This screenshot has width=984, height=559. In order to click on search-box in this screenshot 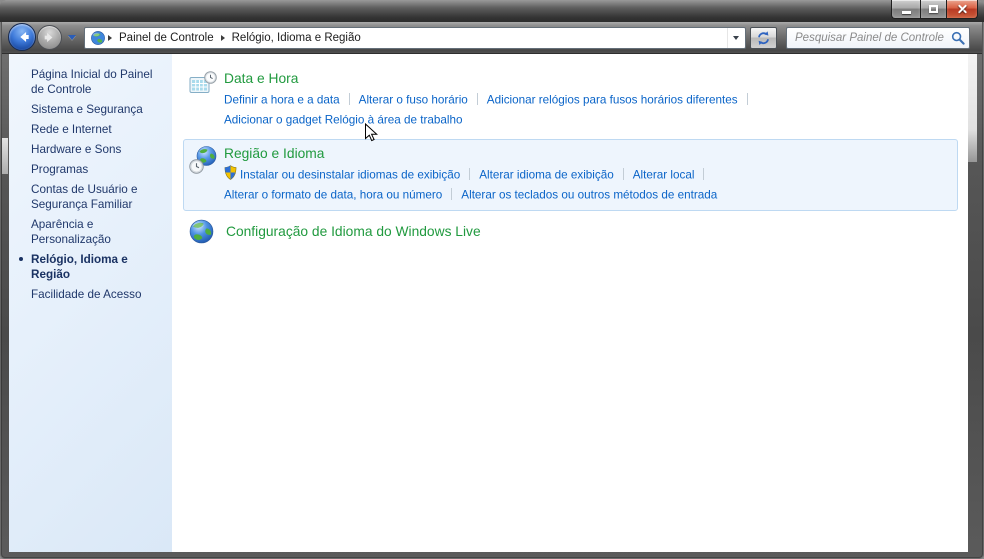, I will do `click(878, 38)`.